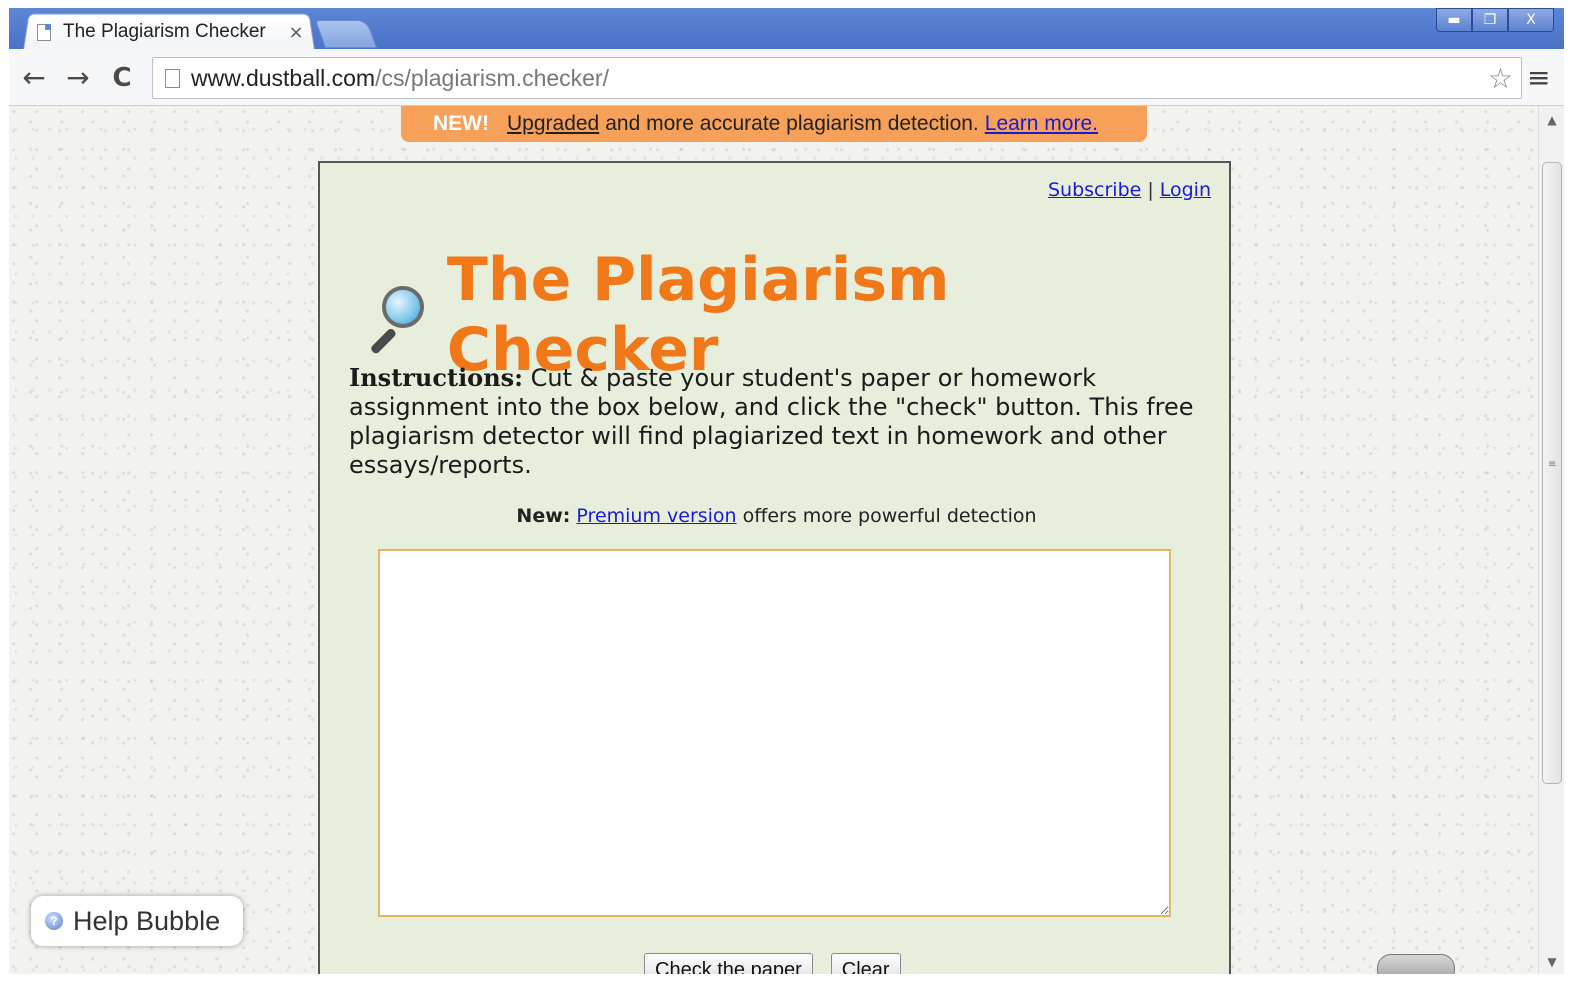  I want to click on menu-icon: ≡, so click(1538, 77).